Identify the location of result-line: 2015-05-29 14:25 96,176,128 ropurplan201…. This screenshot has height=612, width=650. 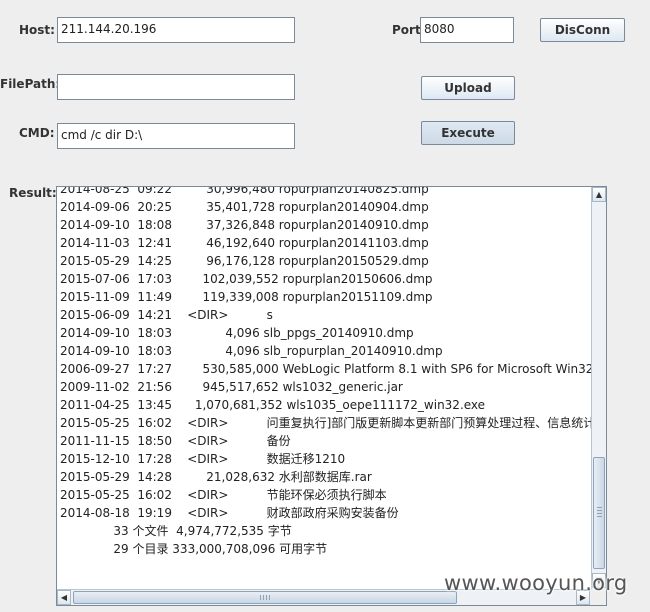
(244, 261).